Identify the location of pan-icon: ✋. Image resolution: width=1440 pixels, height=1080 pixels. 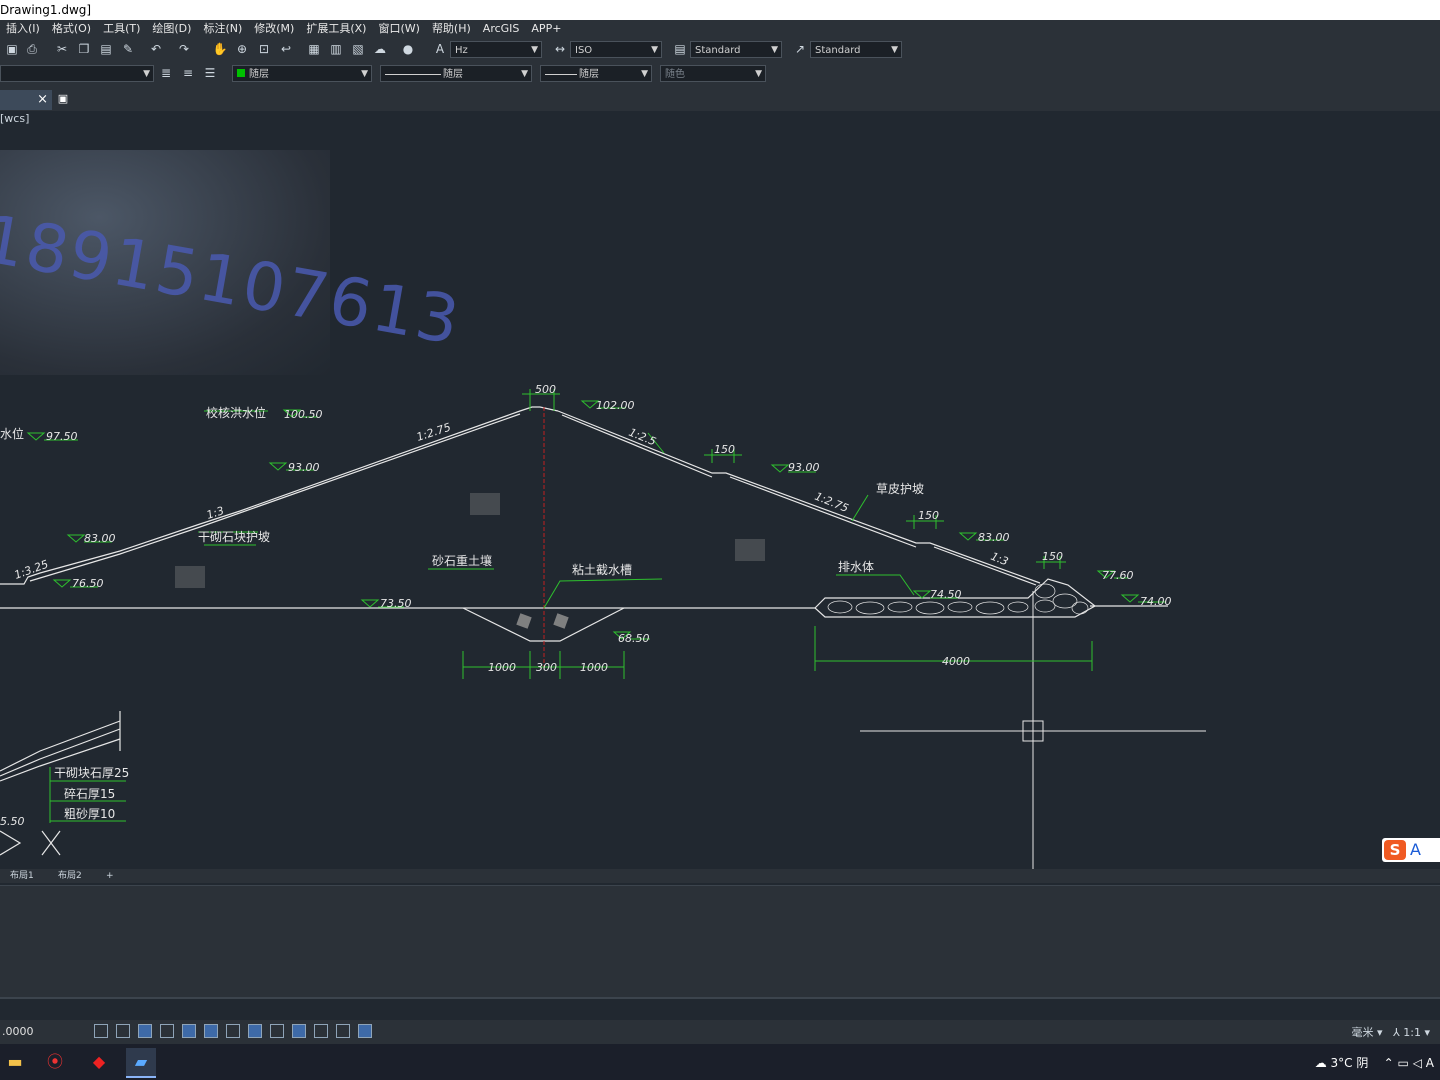
(220, 49).